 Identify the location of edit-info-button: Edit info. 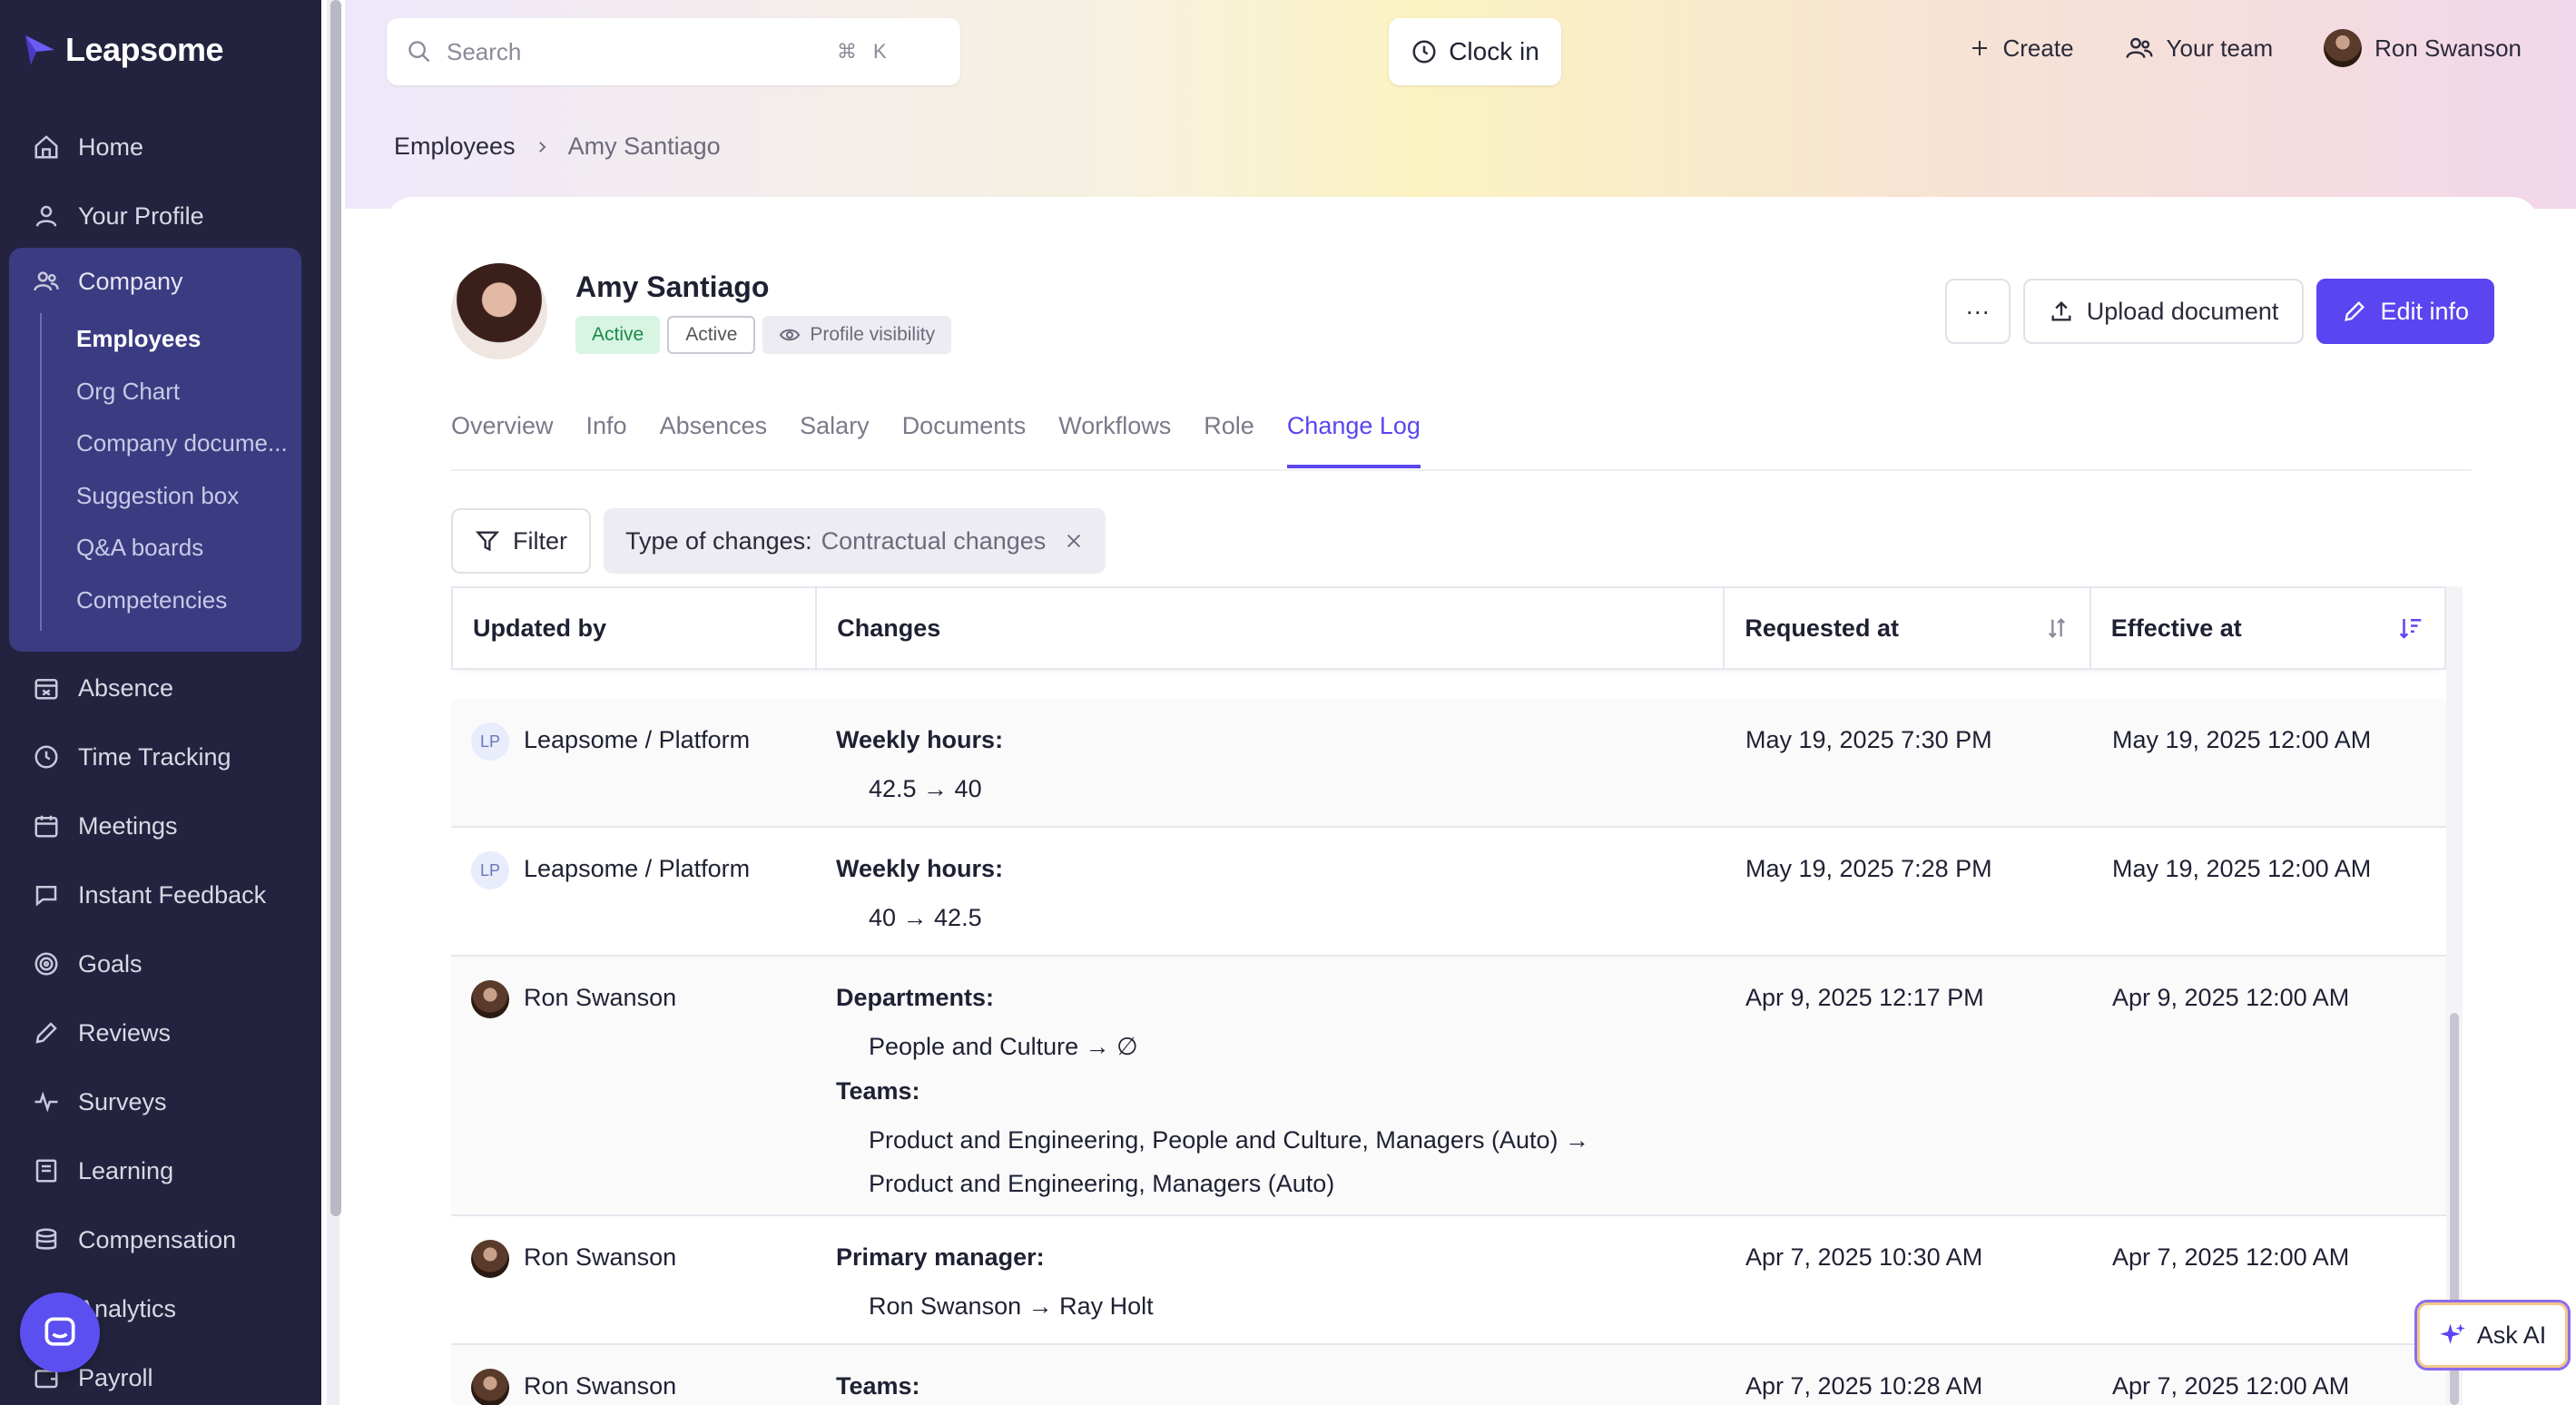
(2405, 311).